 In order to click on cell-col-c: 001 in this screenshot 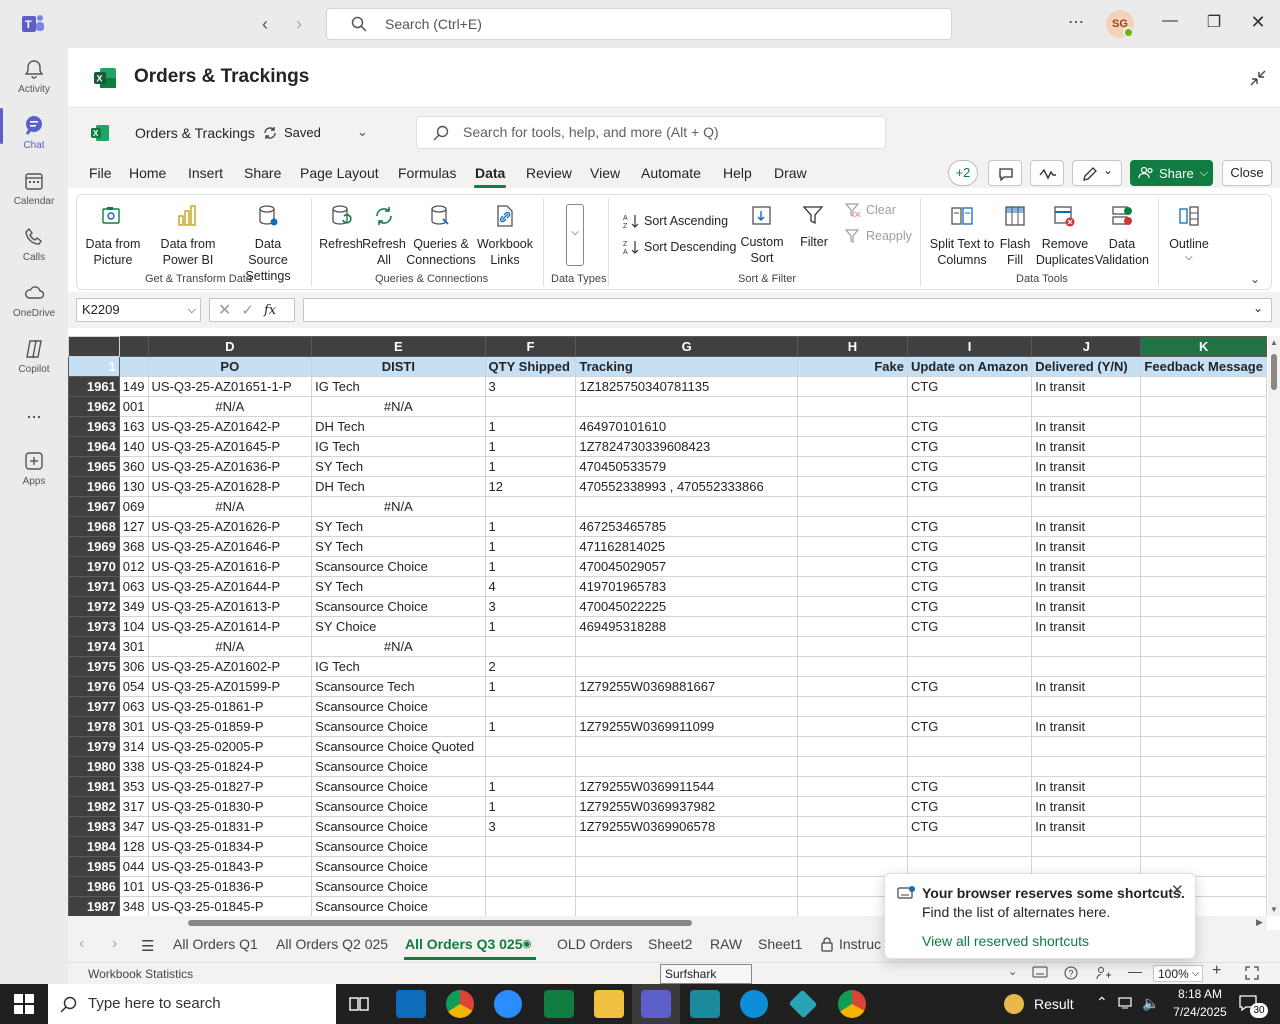, I will do `click(133, 406)`.